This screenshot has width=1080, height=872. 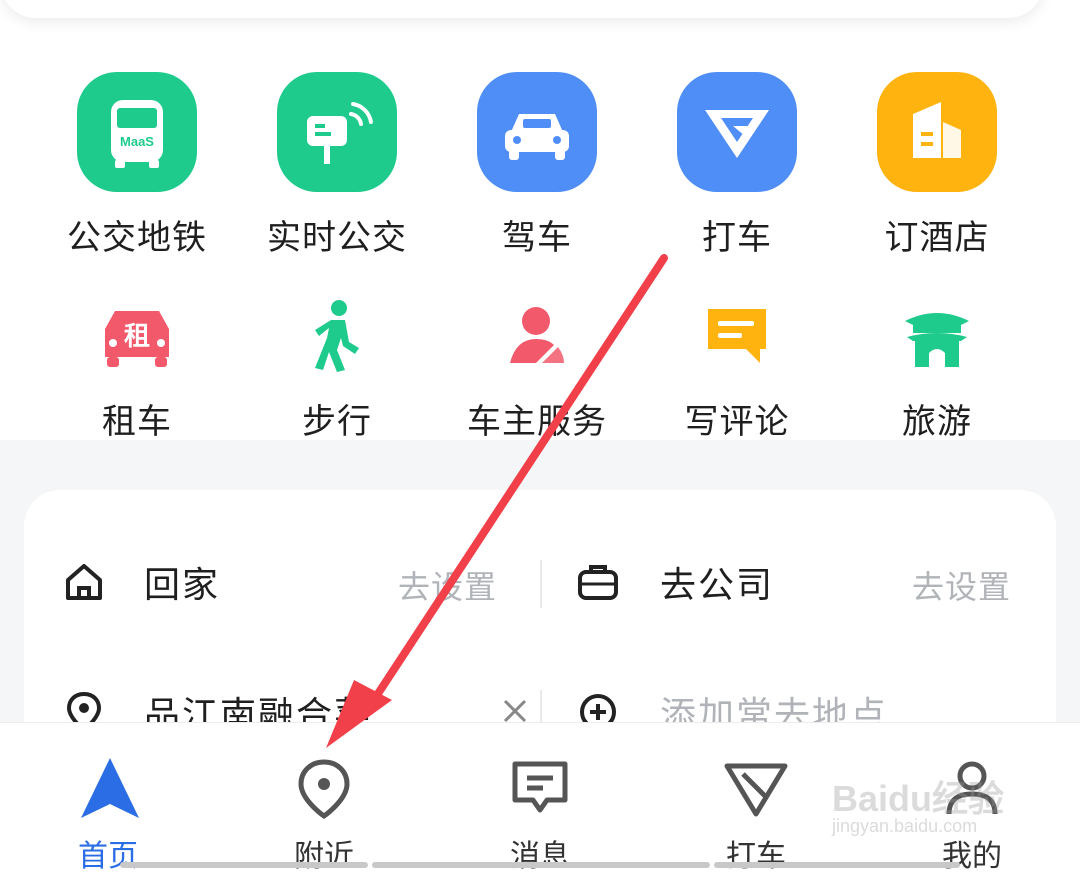 I want to click on navigation-arrow-icon, so click(x=110, y=789).